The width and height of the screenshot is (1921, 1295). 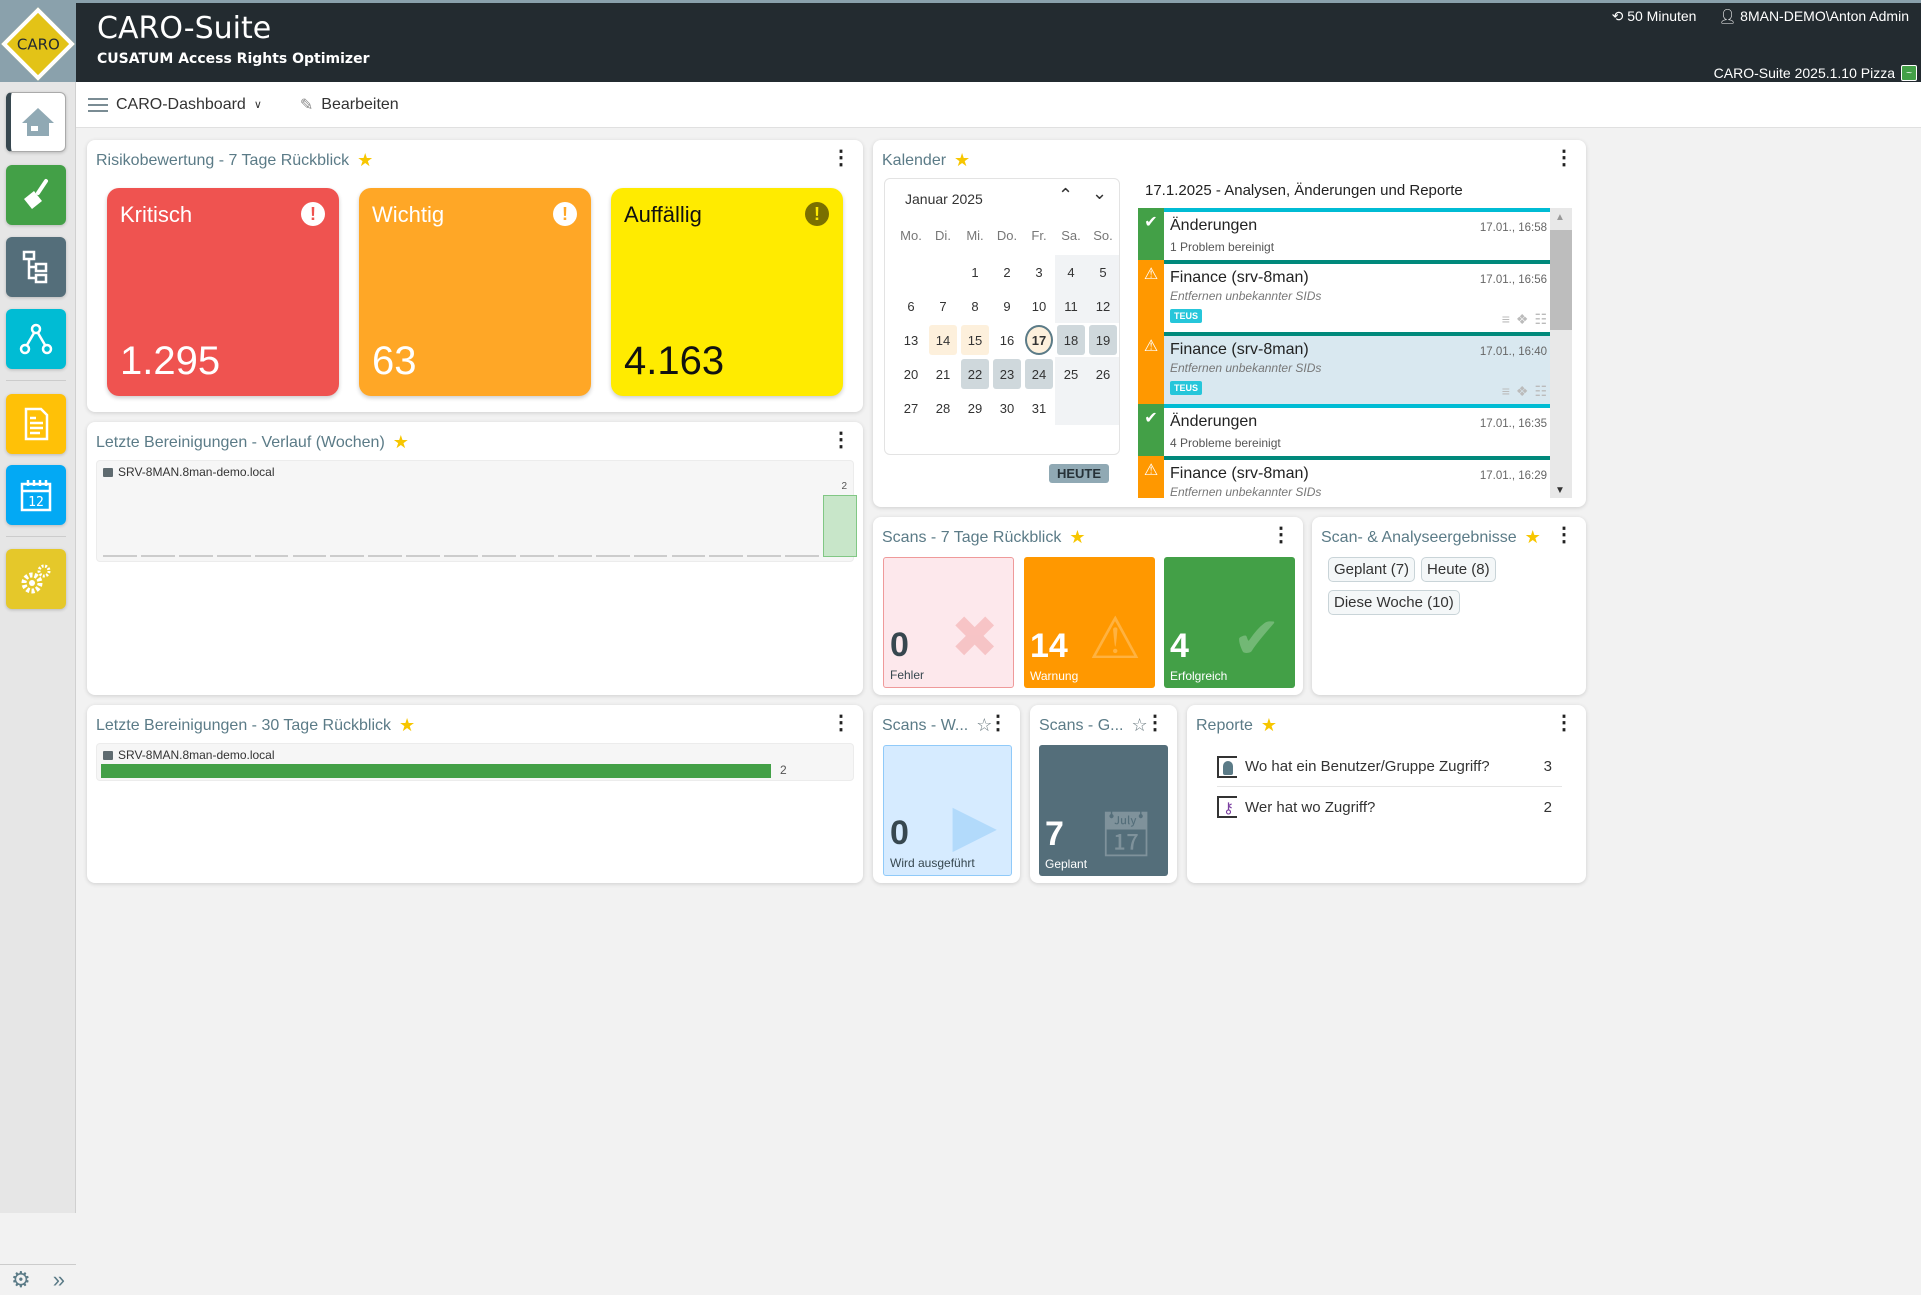 What do you see at coordinates (975, 272) in the screenshot?
I see `calendar-day: 1` at bounding box center [975, 272].